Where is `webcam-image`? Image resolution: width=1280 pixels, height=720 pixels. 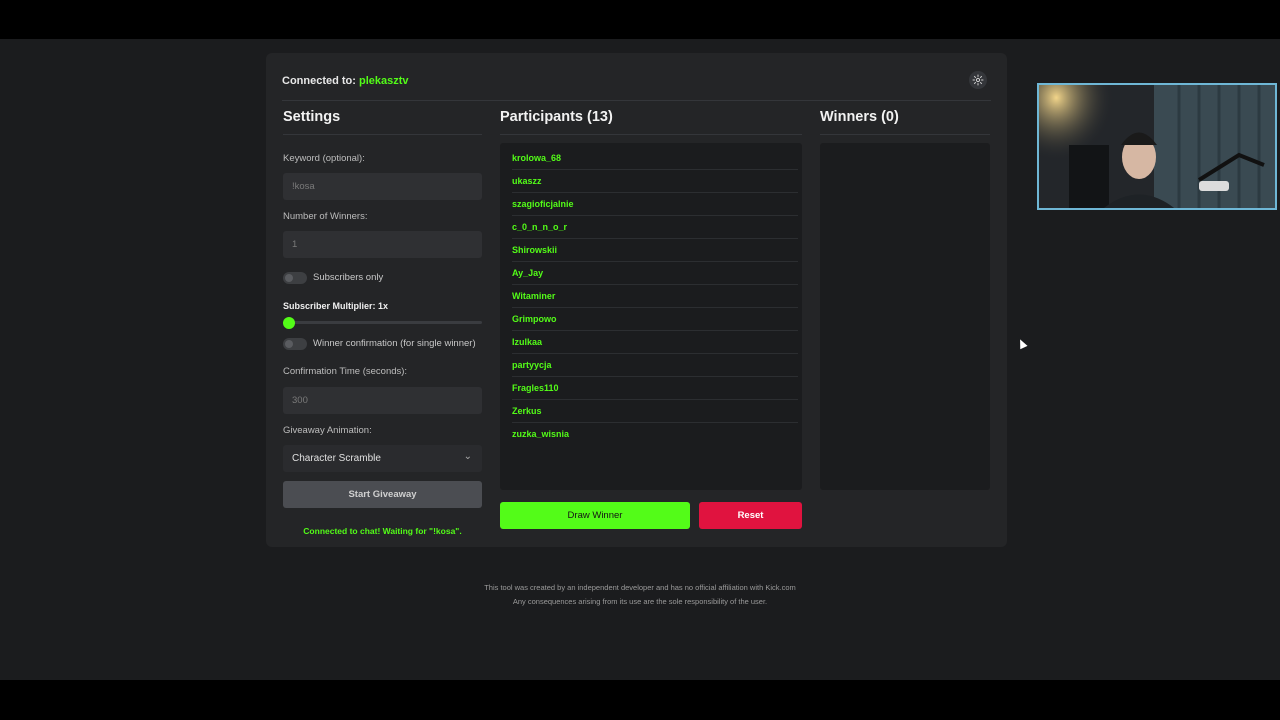
webcam-image is located at coordinates (1157, 146).